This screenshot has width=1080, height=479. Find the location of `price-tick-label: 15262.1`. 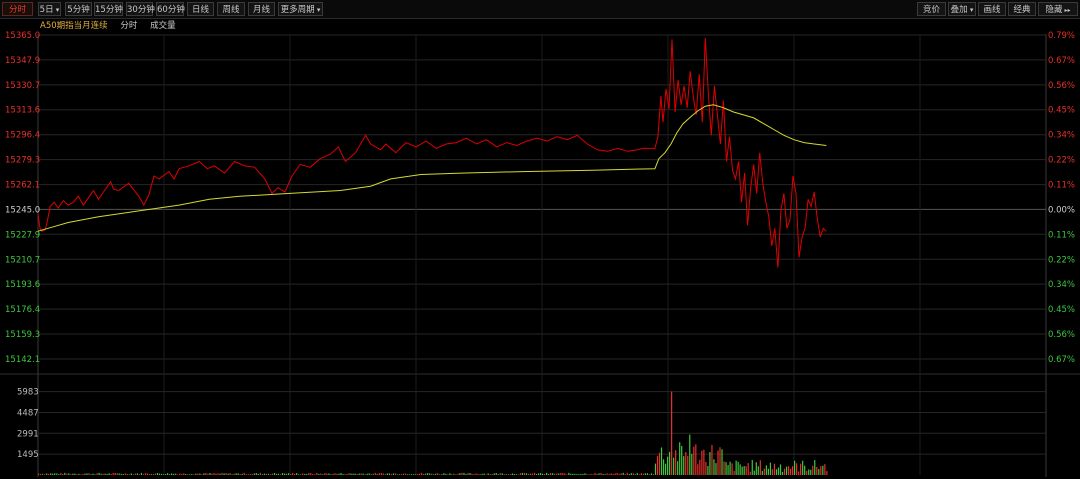

price-tick-label: 15262.1 is located at coordinates (22, 186).